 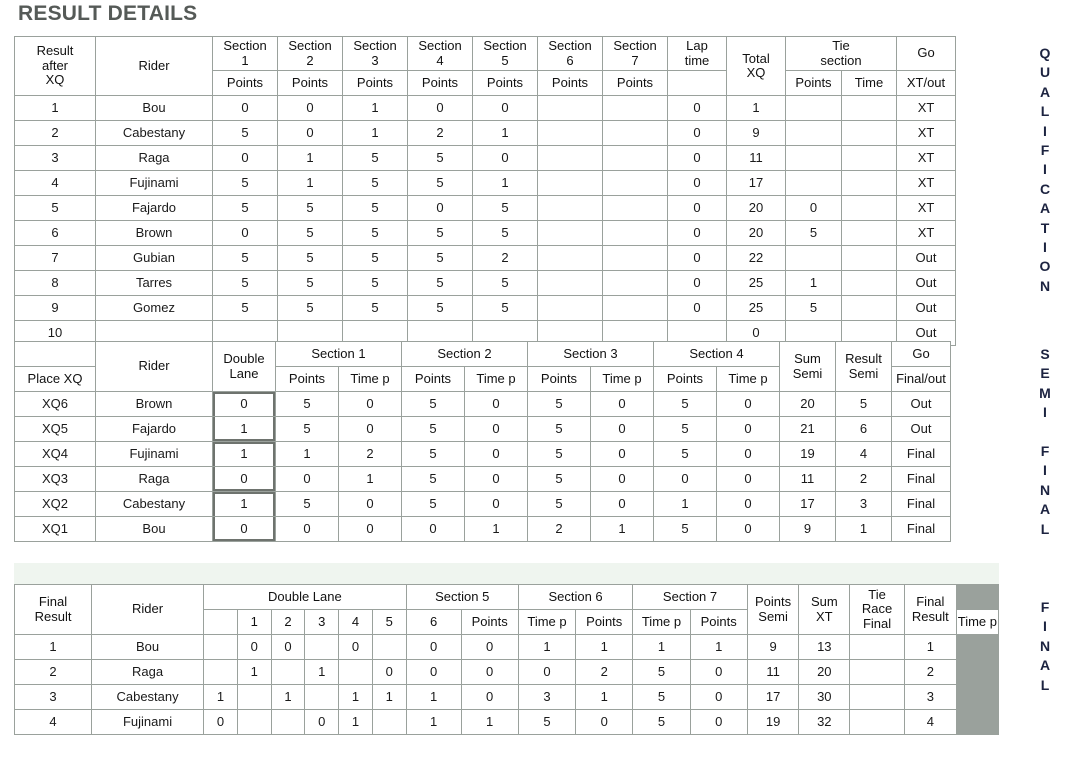 What do you see at coordinates (220, 697) in the screenshot?
I see `cell-double-lane-d1: 1` at bounding box center [220, 697].